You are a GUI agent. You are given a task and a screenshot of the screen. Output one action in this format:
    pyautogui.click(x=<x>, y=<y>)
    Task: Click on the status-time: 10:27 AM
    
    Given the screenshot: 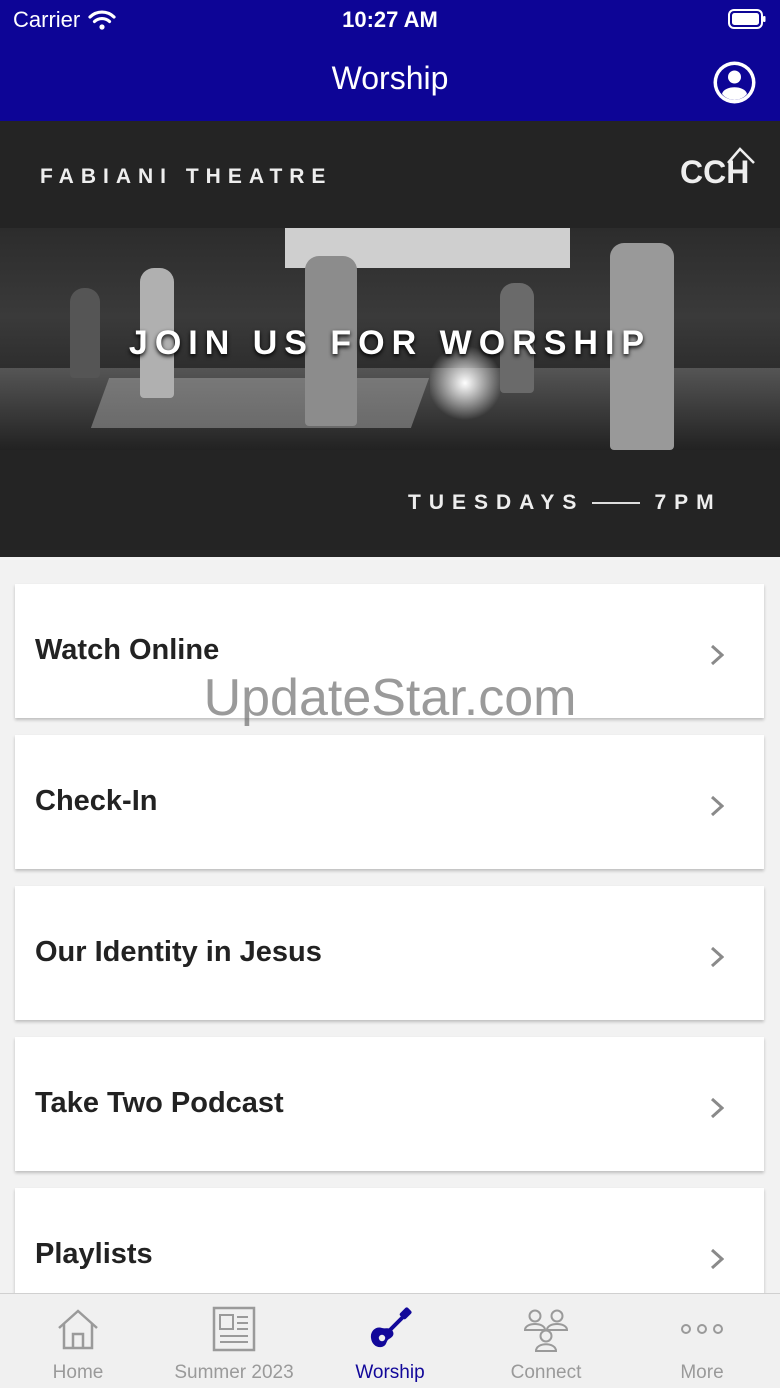 What is the action you would take?
    pyautogui.click(x=390, y=19)
    